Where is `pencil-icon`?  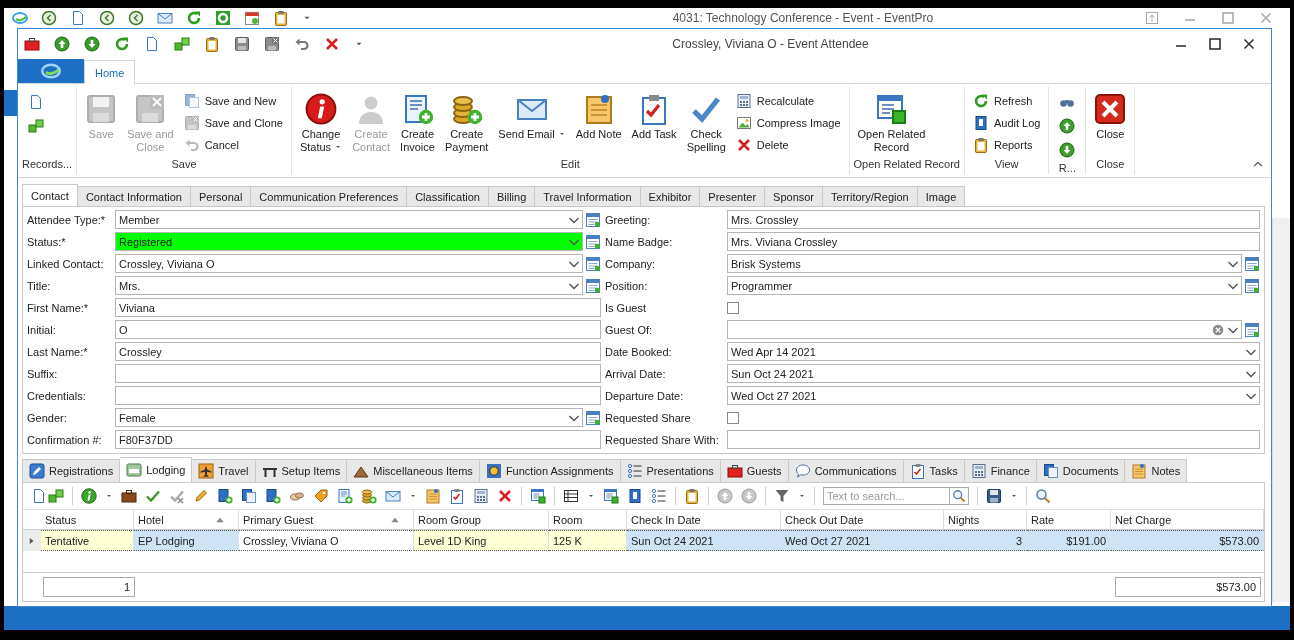
pencil-icon is located at coordinates (201, 496).